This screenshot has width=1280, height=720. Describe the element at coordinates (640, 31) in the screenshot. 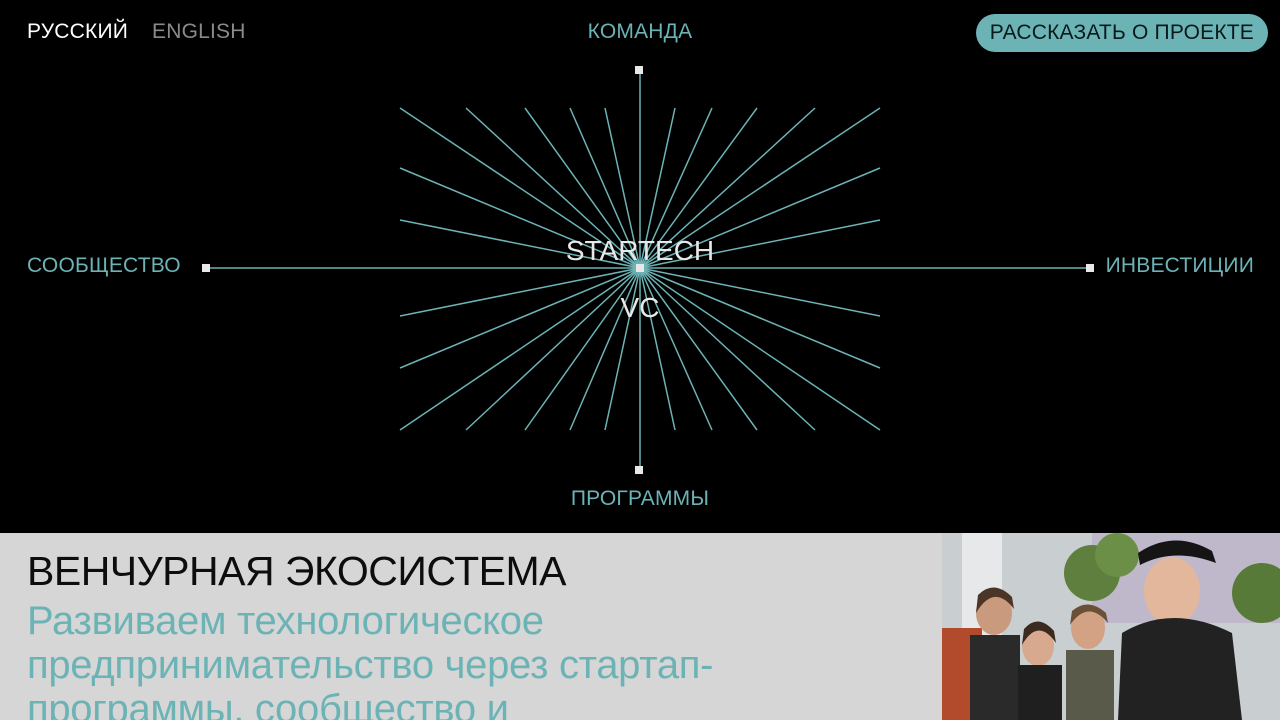

I see `nav-team-link: КОМАНДА` at that location.